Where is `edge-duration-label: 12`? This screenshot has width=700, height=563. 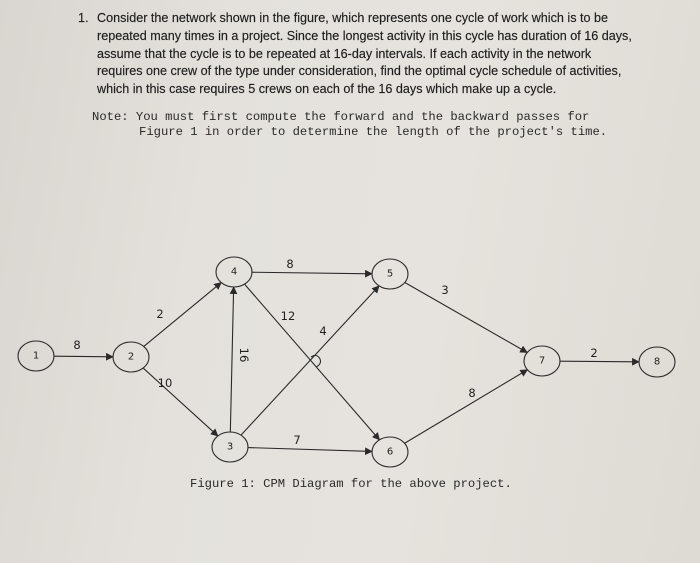 edge-duration-label: 12 is located at coordinates (288, 316).